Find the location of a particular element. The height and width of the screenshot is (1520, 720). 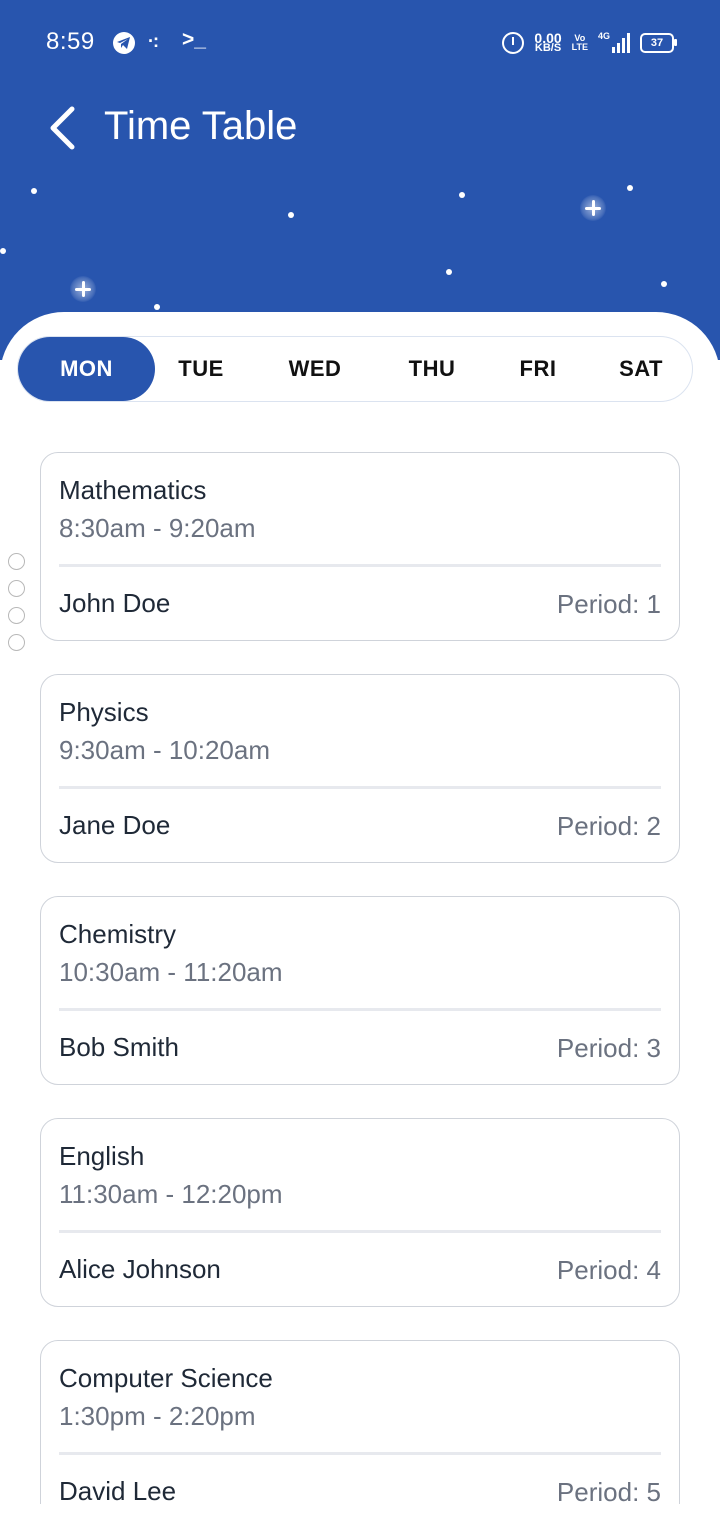

teacher-name: Alice Johnson is located at coordinates (140, 1269).